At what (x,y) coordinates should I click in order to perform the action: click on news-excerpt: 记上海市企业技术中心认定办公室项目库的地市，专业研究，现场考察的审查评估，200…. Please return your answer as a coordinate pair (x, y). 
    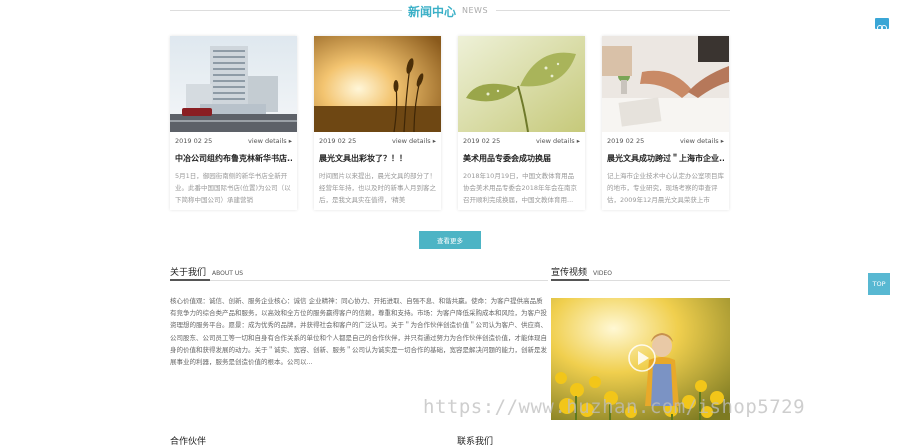
    Looking at the image, I should click on (665, 188).